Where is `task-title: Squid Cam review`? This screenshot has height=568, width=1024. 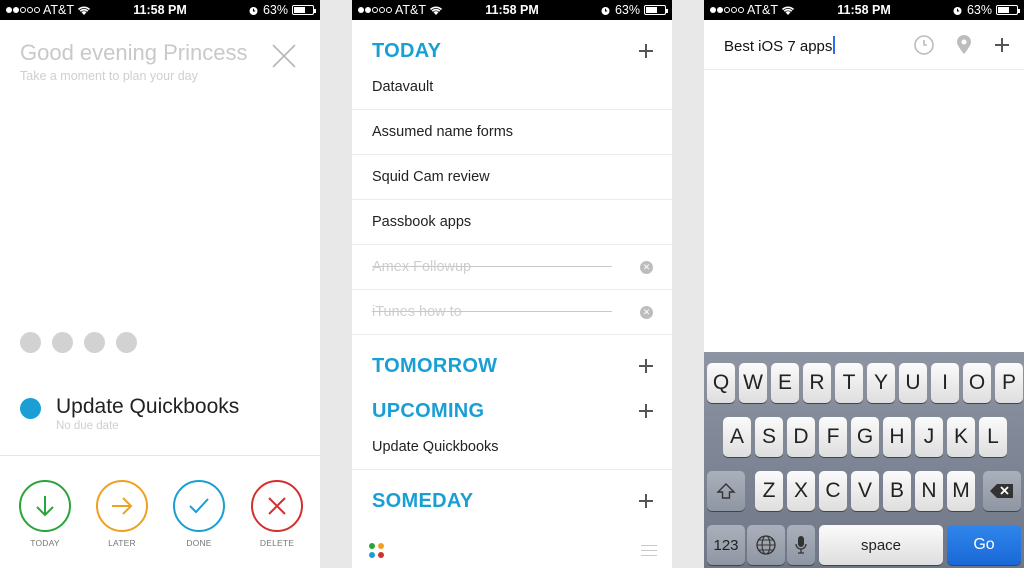 task-title: Squid Cam review is located at coordinates (431, 177).